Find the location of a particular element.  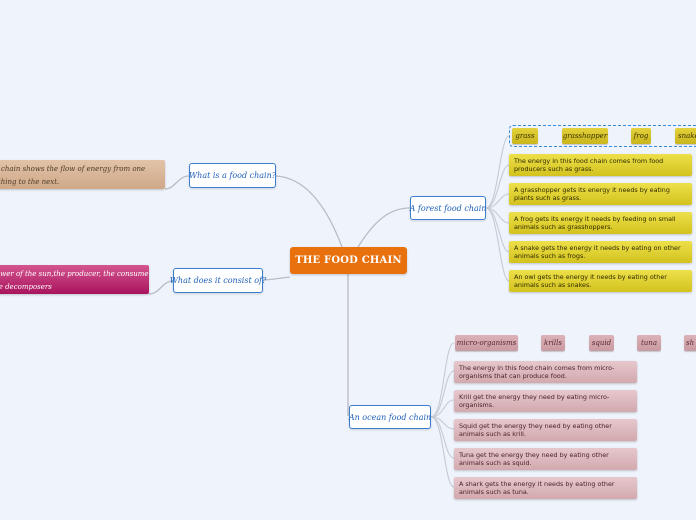

connector-what-is-note is located at coordinates (177, 182).